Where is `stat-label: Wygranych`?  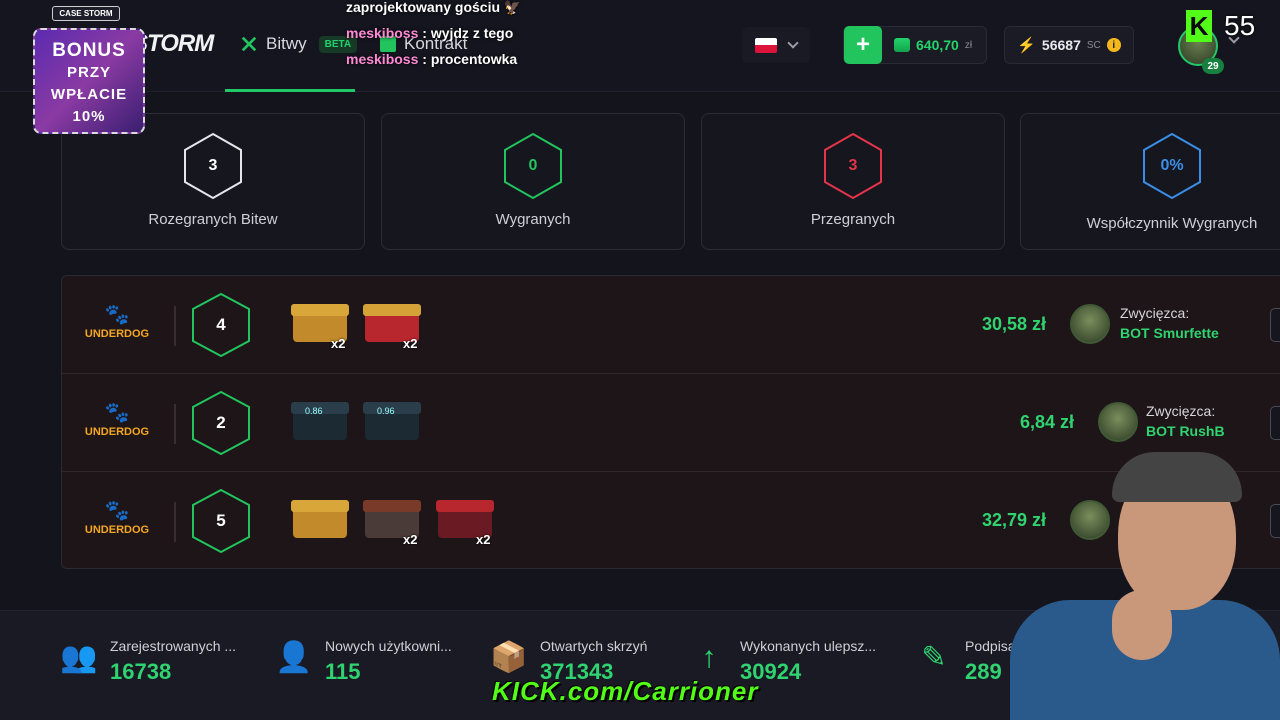 stat-label: Wygranych is located at coordinates (533, 219).